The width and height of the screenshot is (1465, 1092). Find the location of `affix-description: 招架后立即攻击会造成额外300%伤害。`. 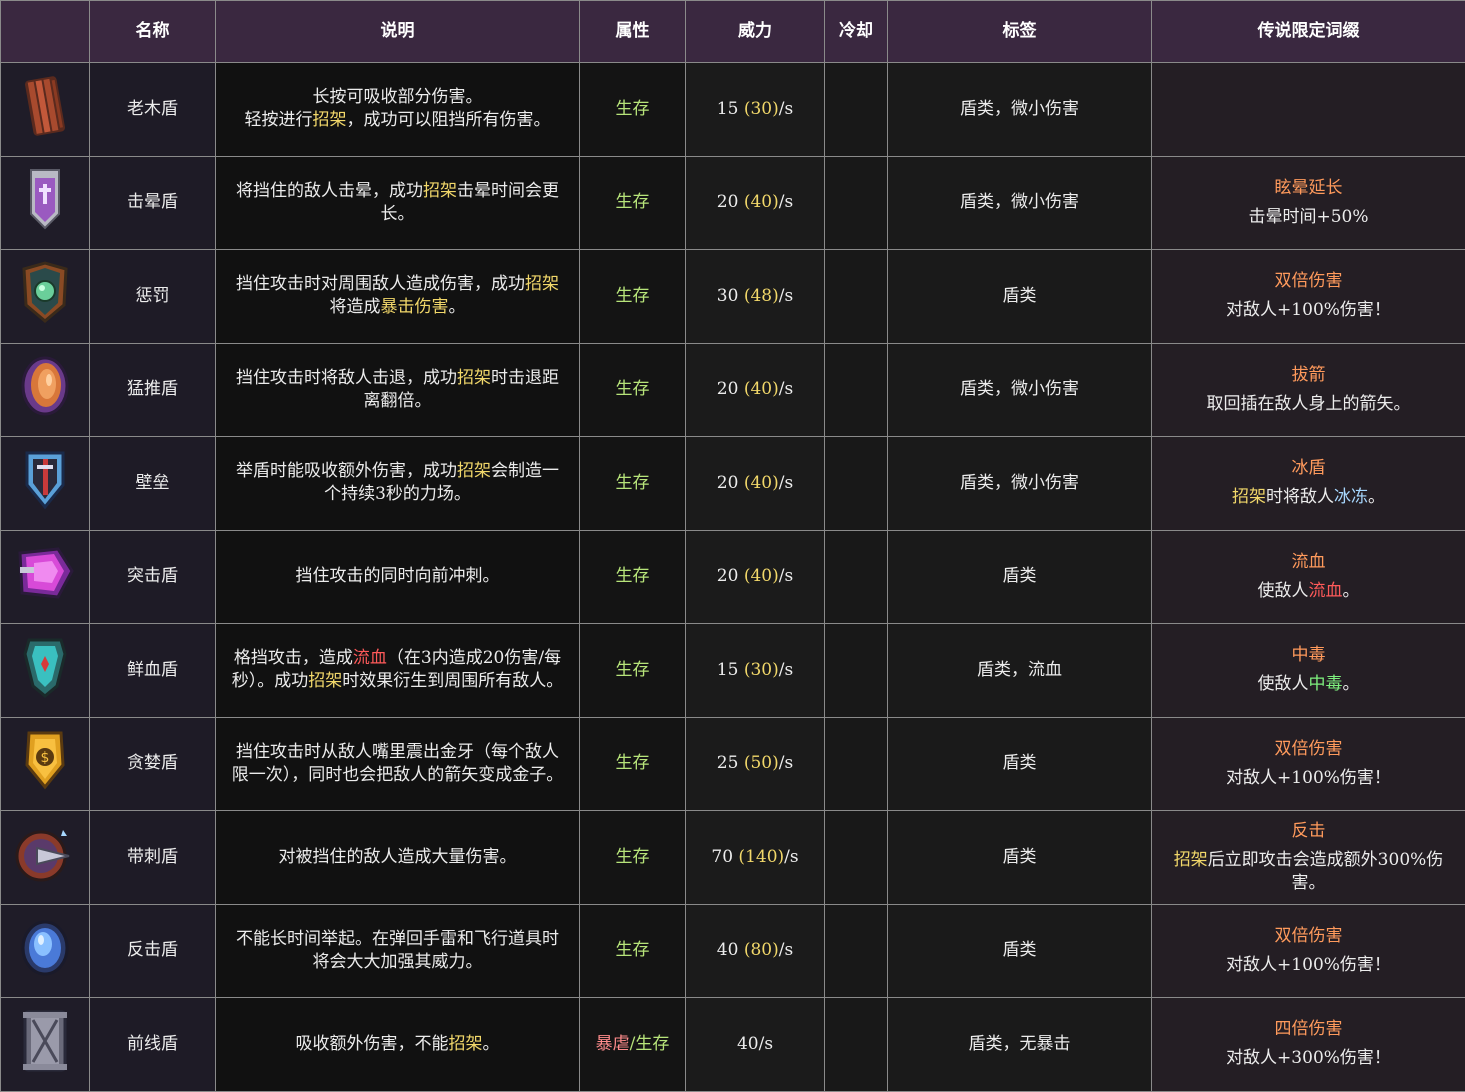

affix-description: 招架后立即攻击会造成额外300%伤害。 is located at coordinates (1308, 872).